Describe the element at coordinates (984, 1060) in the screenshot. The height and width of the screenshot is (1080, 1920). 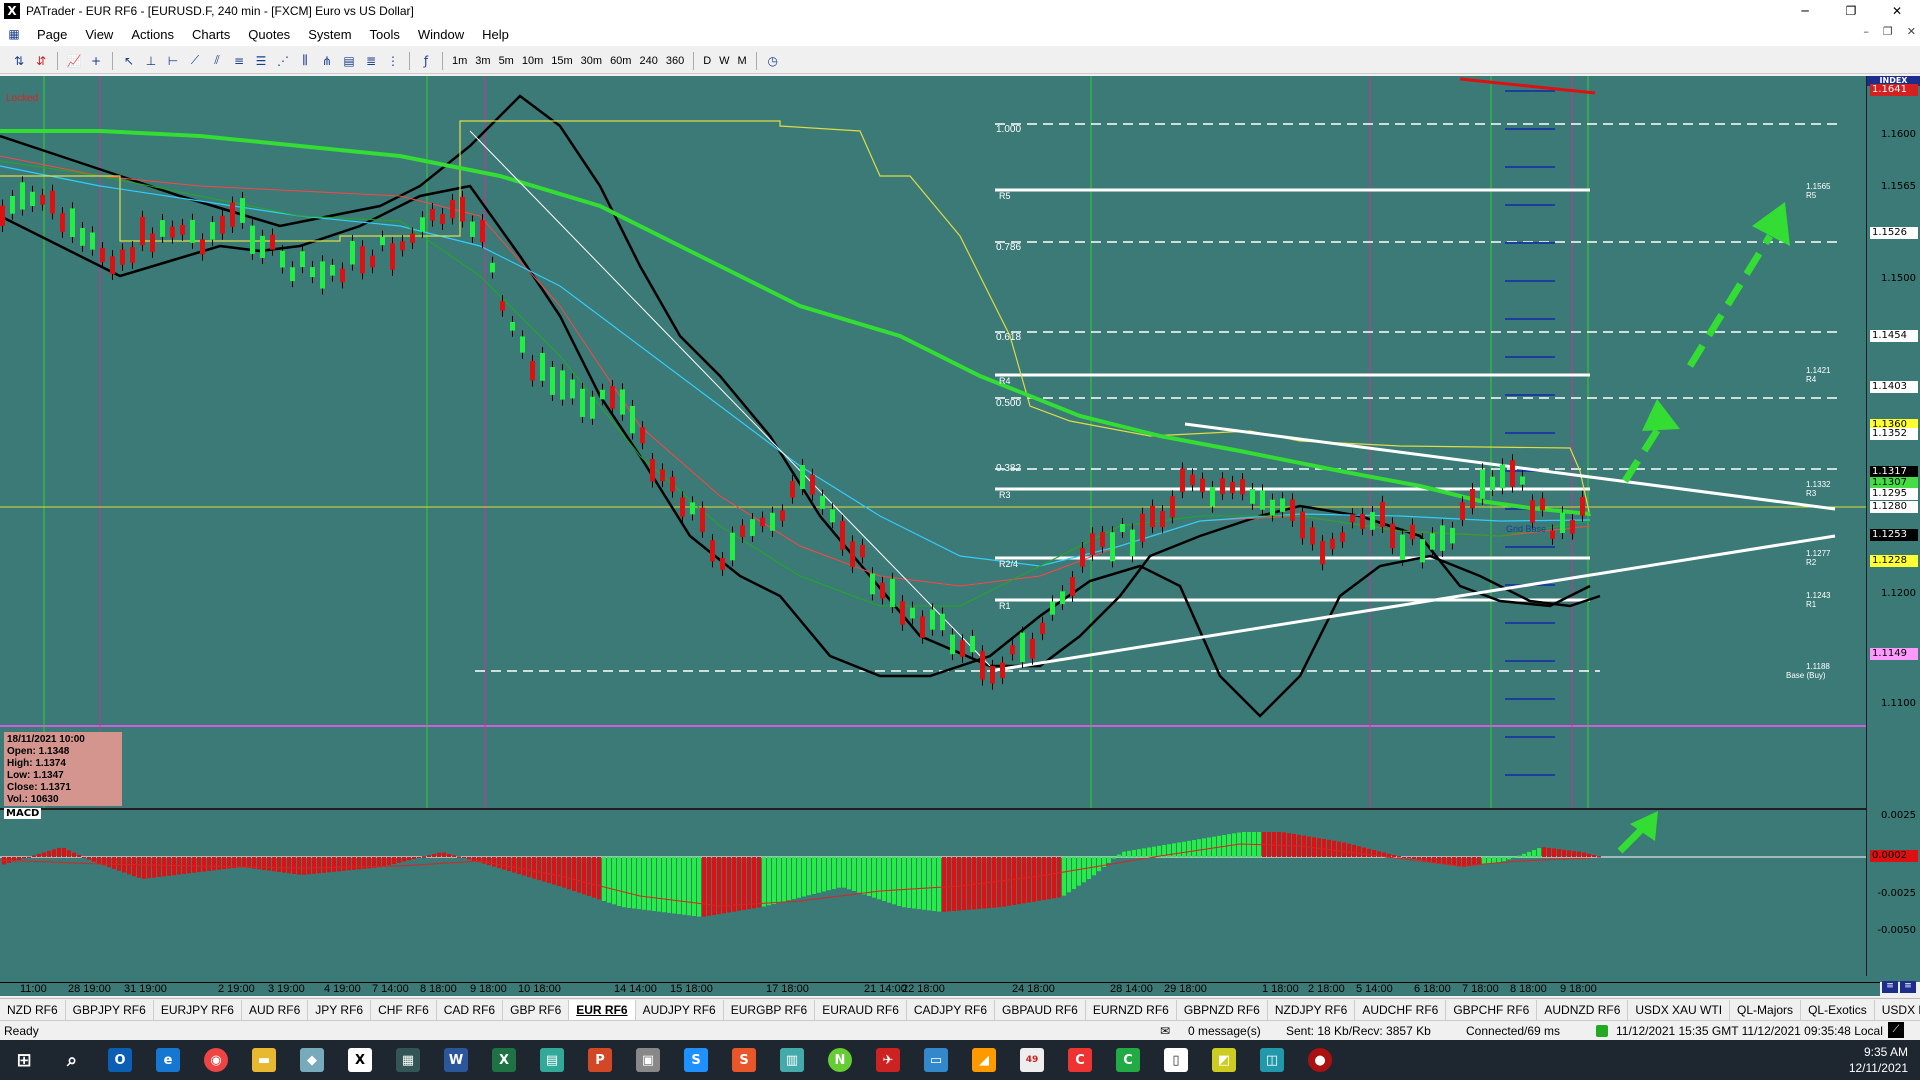
I see `app-icon-orange: ◢` at that location.